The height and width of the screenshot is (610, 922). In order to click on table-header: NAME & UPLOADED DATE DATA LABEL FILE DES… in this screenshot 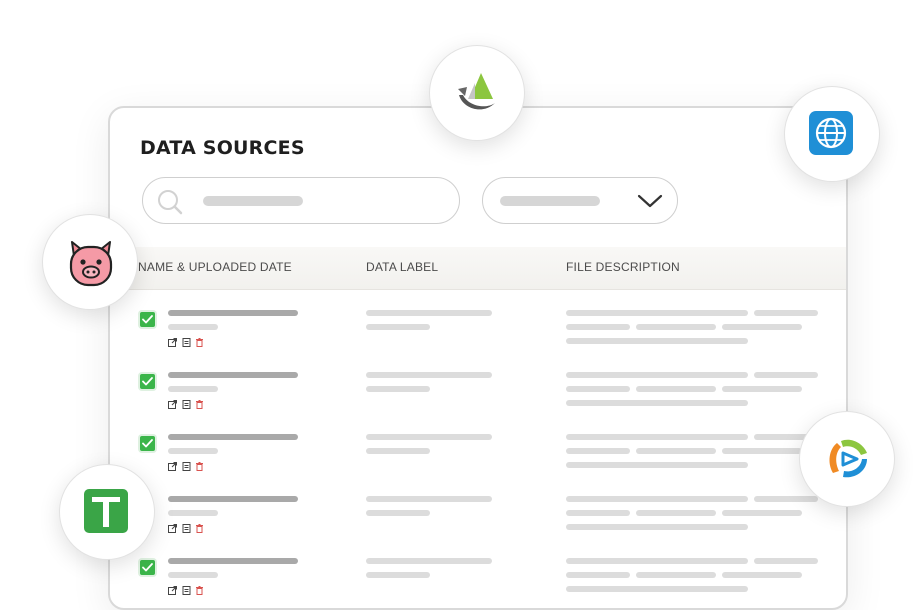, I will do `click(478, 268)`.